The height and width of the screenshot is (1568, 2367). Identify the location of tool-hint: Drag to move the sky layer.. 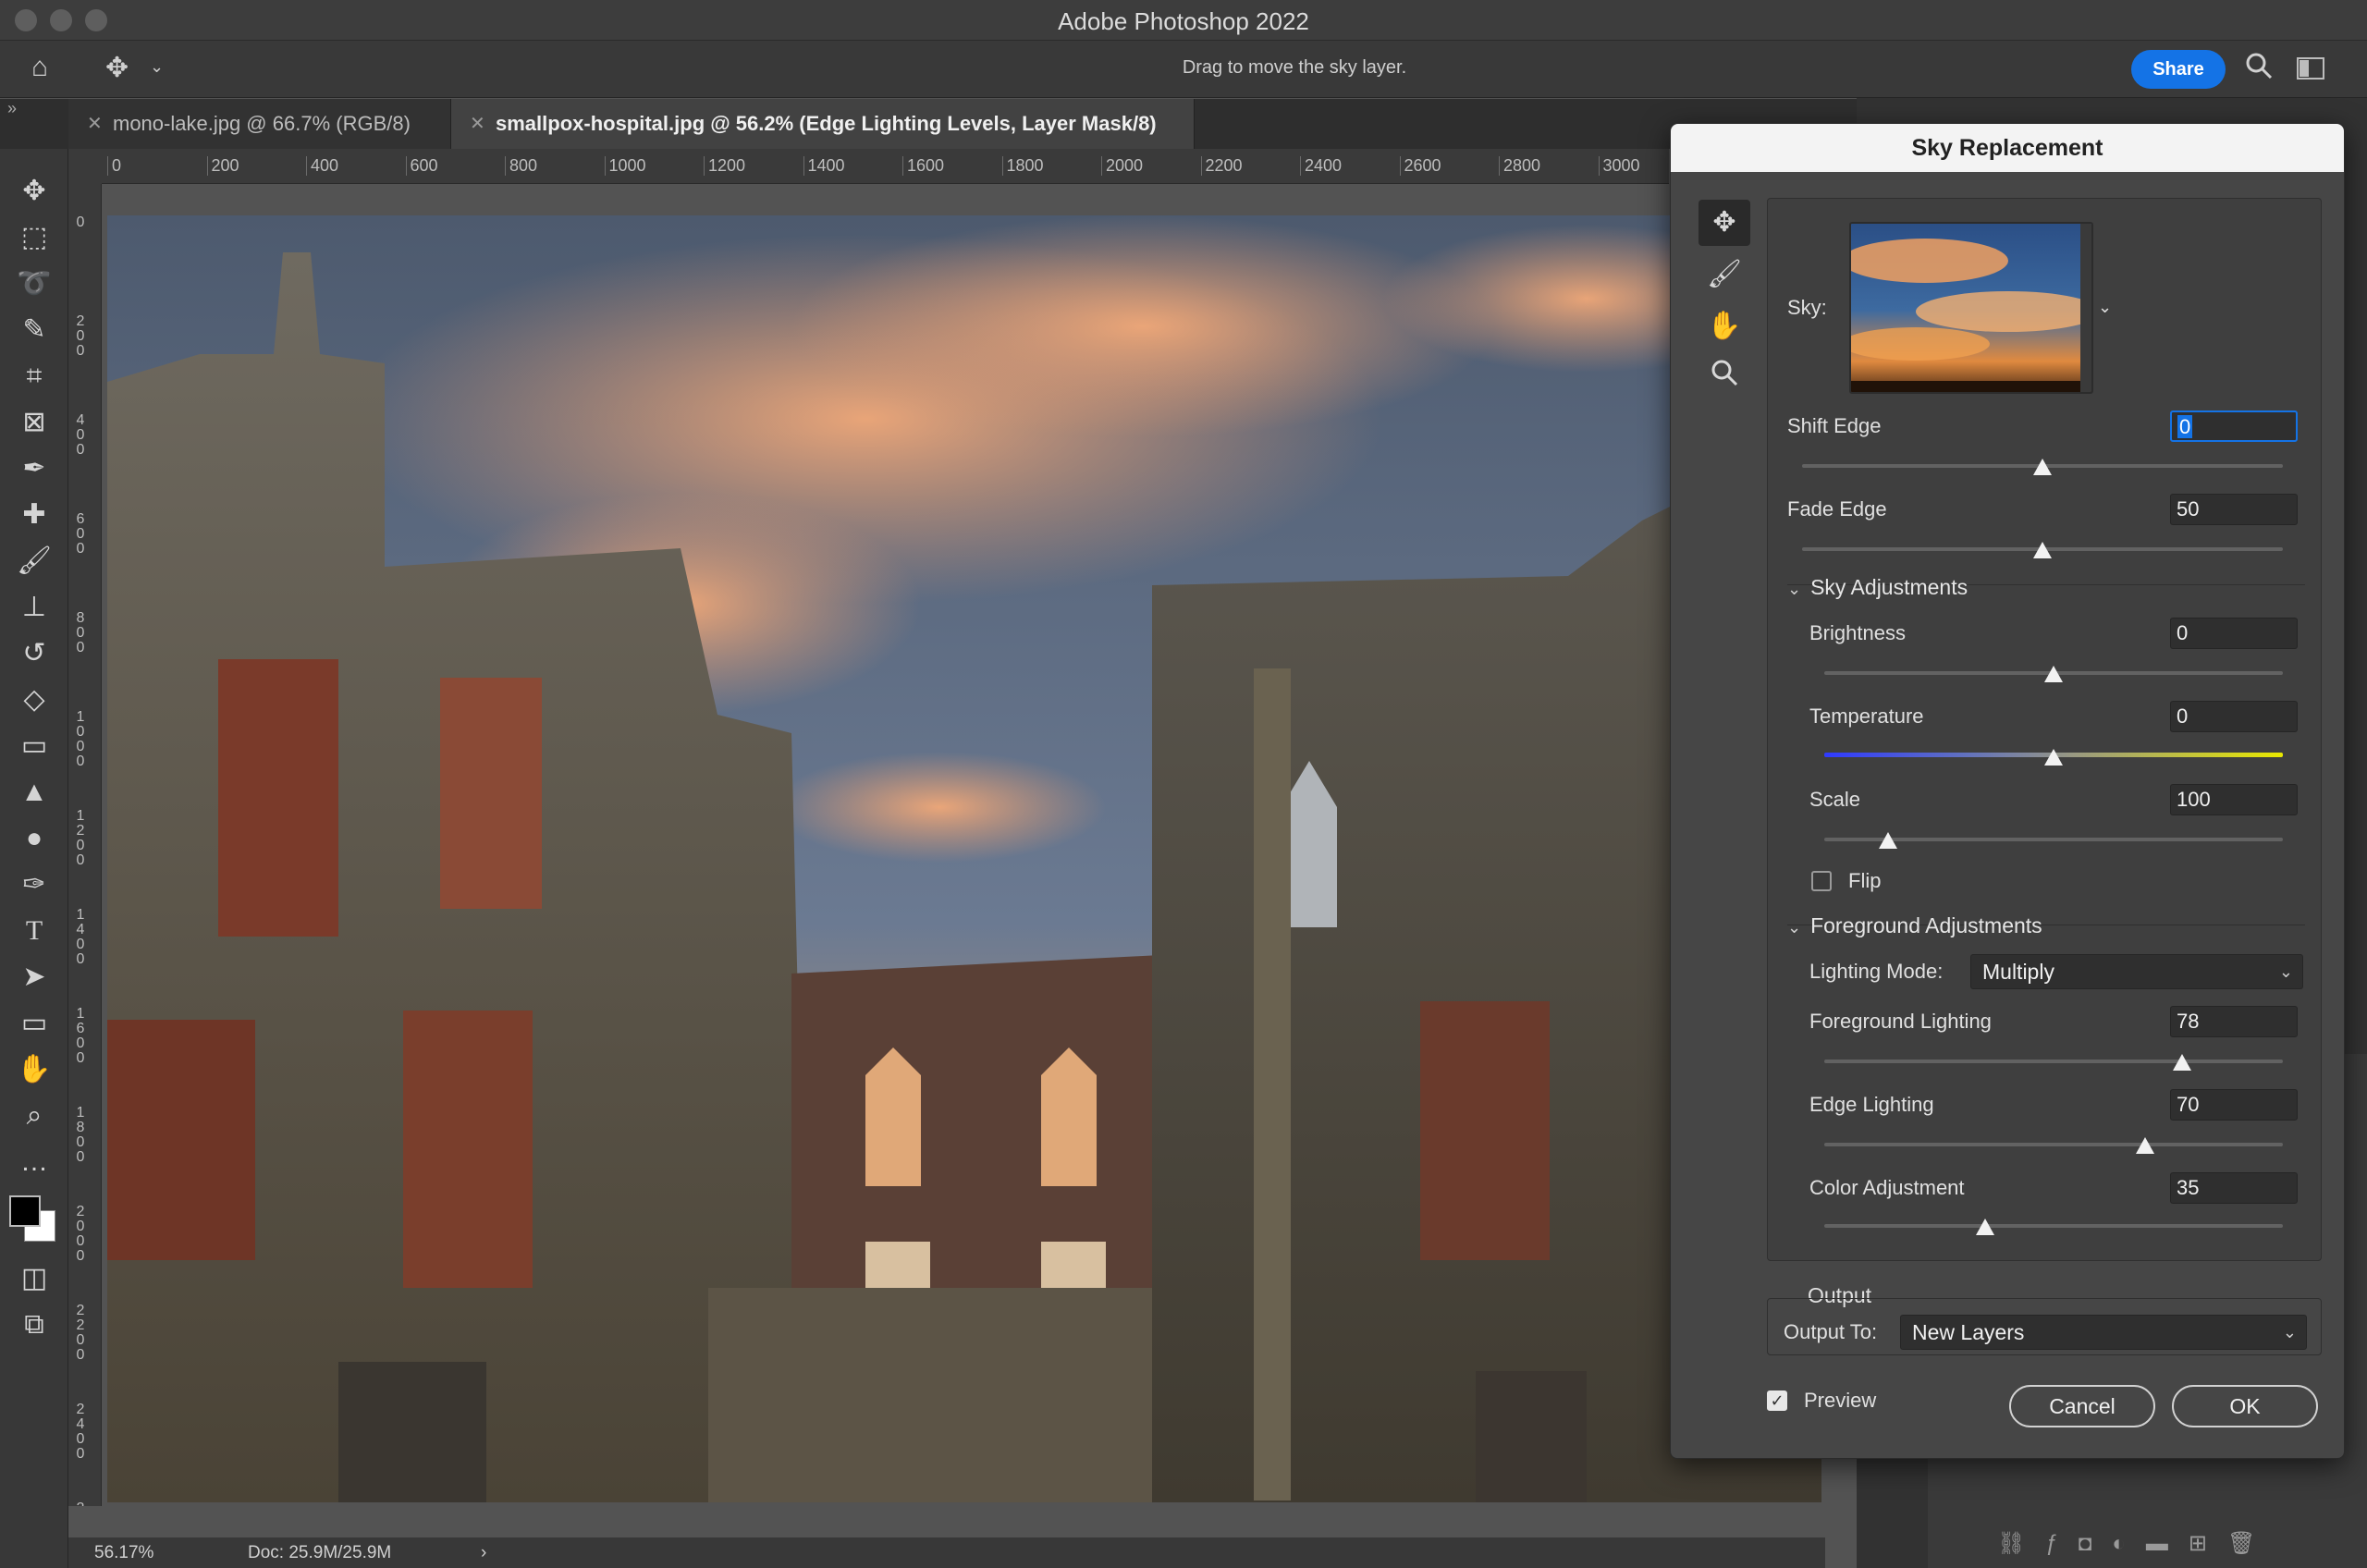
(1294, 68).